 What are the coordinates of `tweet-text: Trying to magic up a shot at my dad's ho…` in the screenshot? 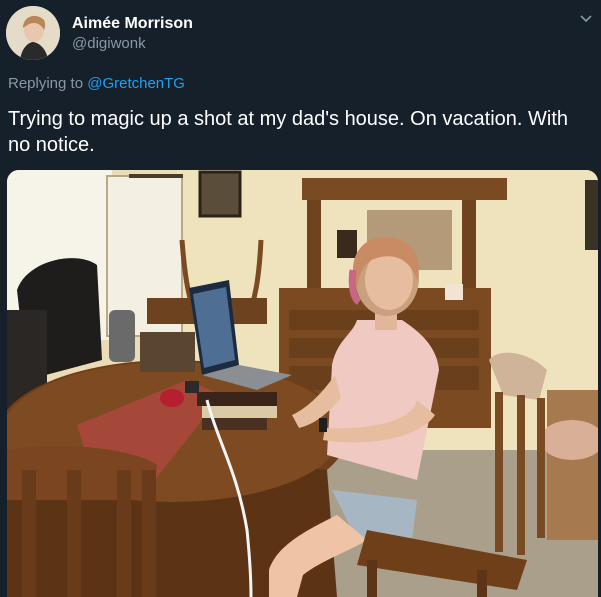 It's located at (288, 132).